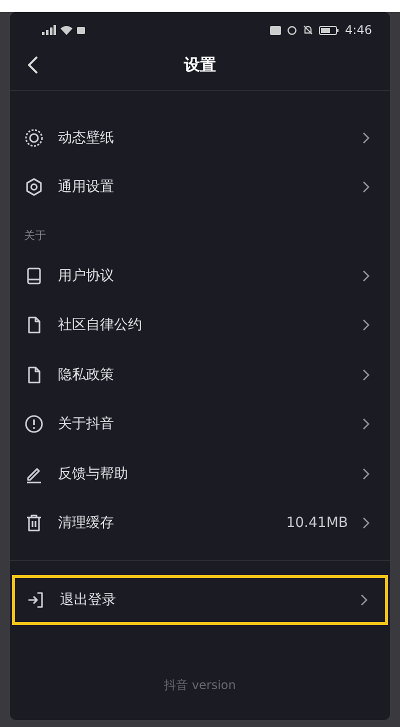 This screenshot has height=727, width=400. I want to click on dotted-circle-icon, so click(34, 138).